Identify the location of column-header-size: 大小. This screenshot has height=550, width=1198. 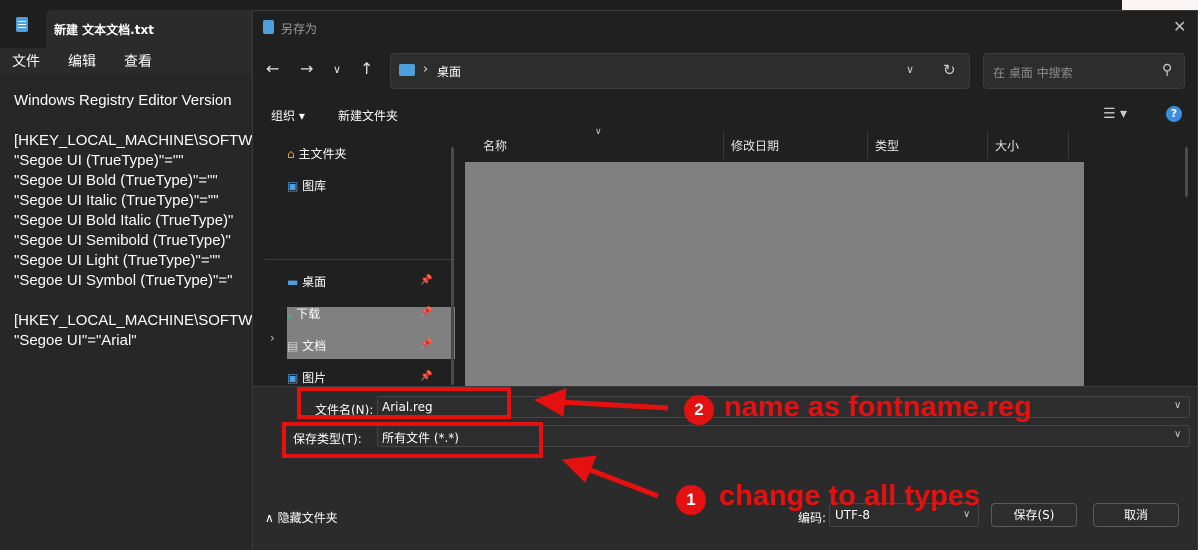
(1007, 145).